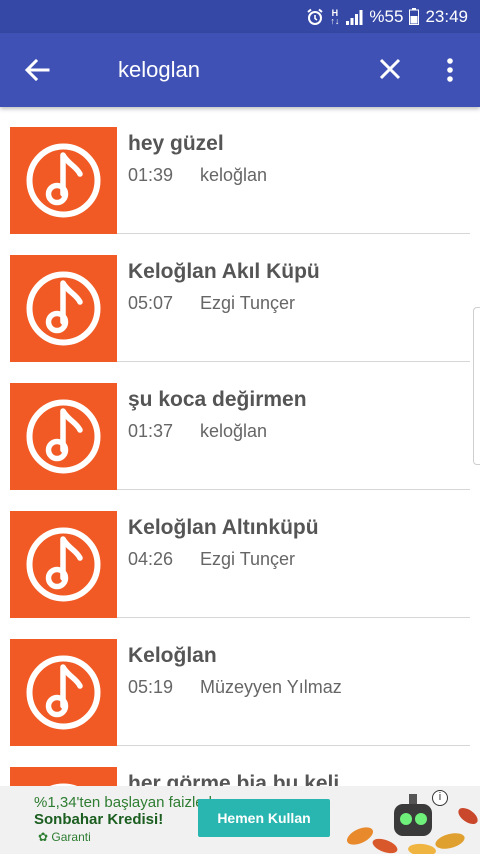 Image resolution: width=480 pixels, height=854 pixels. Describe the element at coordinates (414, 16) in the screenshot. I see `battery-icon` at that location.